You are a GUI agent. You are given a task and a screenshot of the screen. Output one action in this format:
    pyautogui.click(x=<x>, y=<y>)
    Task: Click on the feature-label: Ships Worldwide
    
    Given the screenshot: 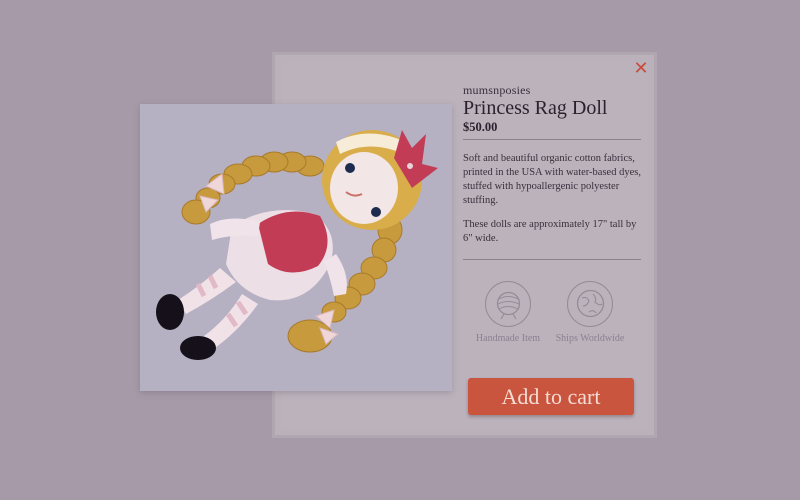 What is the action you would take?
    pyautogui.click(x=590, y=338)
    